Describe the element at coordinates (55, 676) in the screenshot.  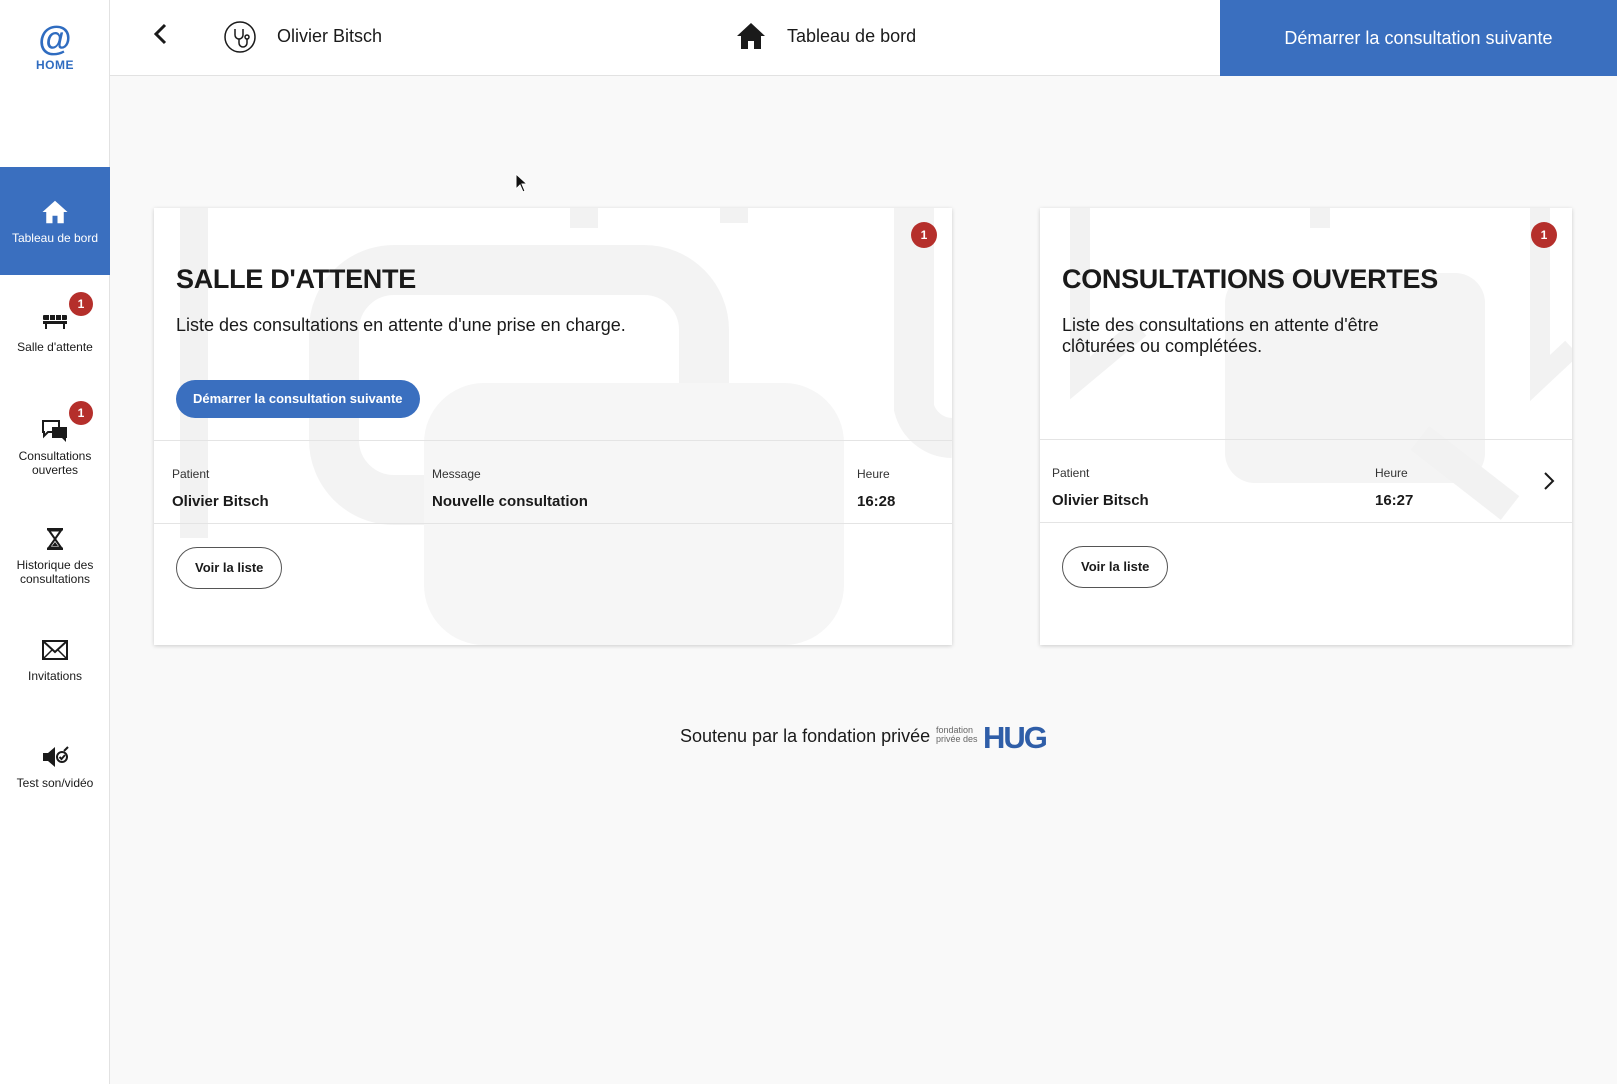
I see `sidebar-item-label: Invitations` at that location.